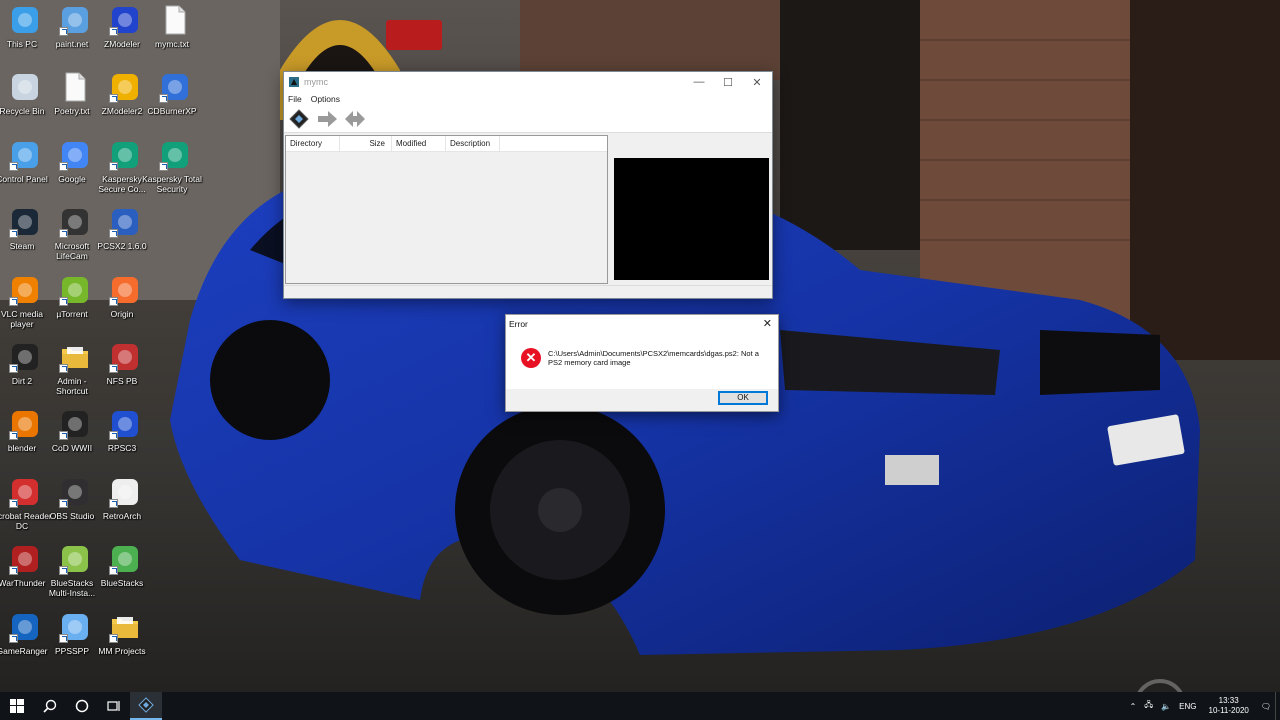 This screenshot has height=720, width=1280. What do you see at coordinates (75, 99) in the screenshot?
I see `desktop-icon: Poetry.txt` at bounding box center [75, 99].